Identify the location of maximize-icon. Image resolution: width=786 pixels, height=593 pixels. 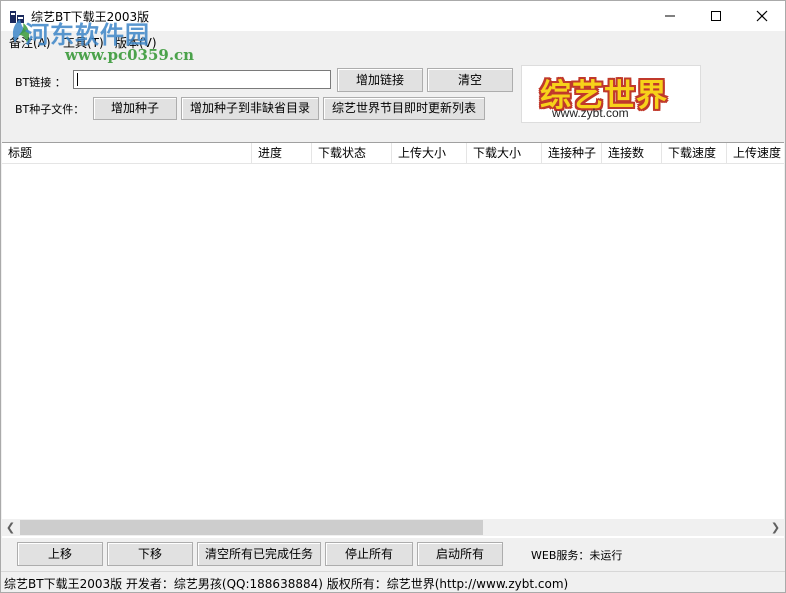
(716, 16).